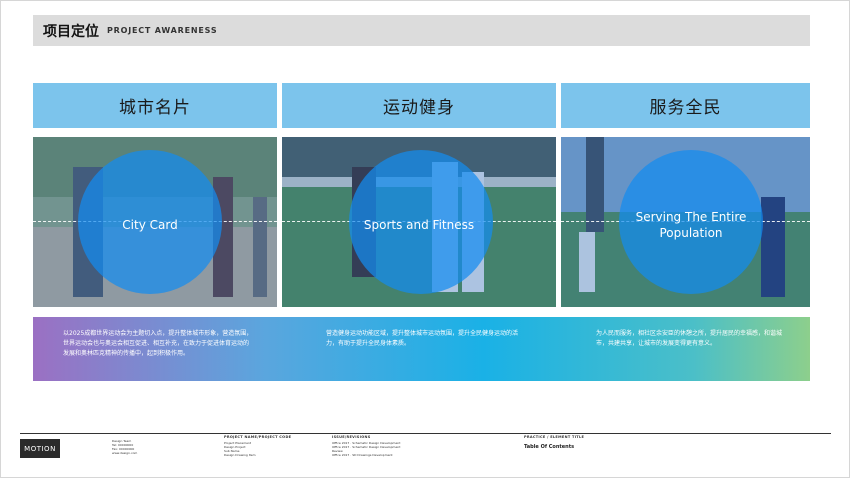  I want to click on column-header-city-card: 城市名片, so click(155, 105).